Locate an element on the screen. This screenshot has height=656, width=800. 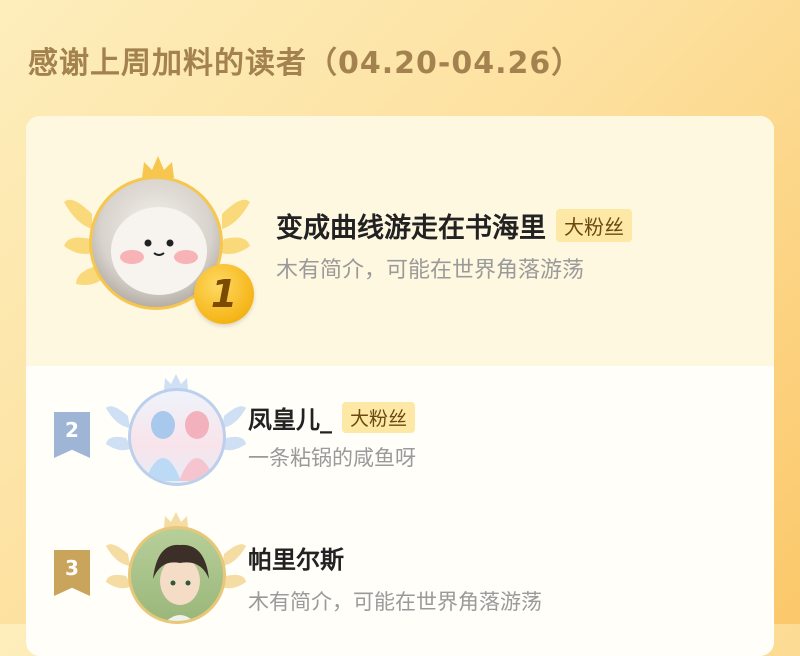
reader-bio: 一条粘锅的咸鱼呀 is located at coordinates (332, 458).